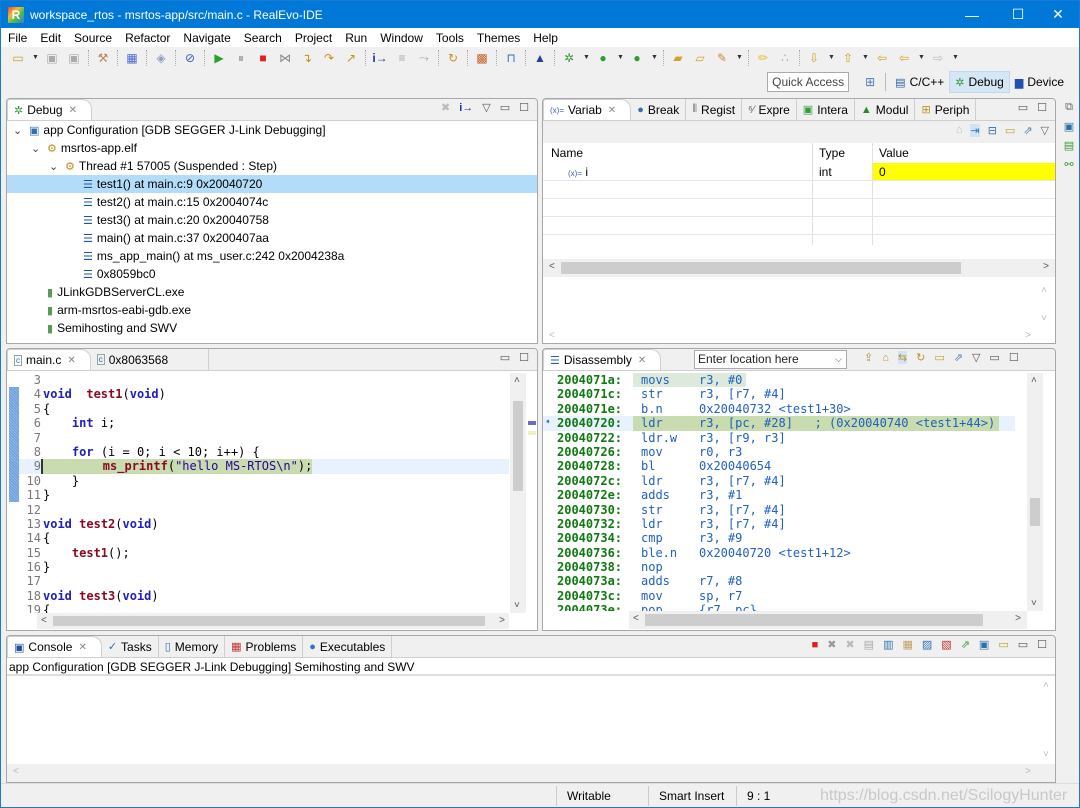  Describe the element at coordinates (272, 238) in the screenshot. I see `tree-item: ☰ main() at main.c:37 0x200407aa` at that location.